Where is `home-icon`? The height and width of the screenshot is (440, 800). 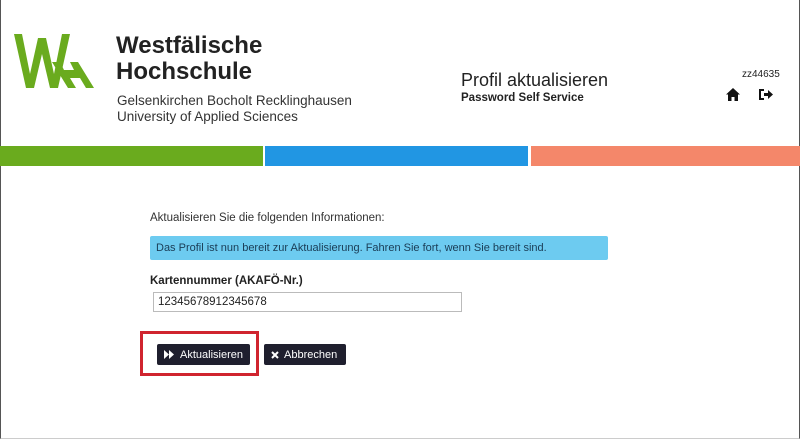 home-icon is located at coordinates (733, 94).